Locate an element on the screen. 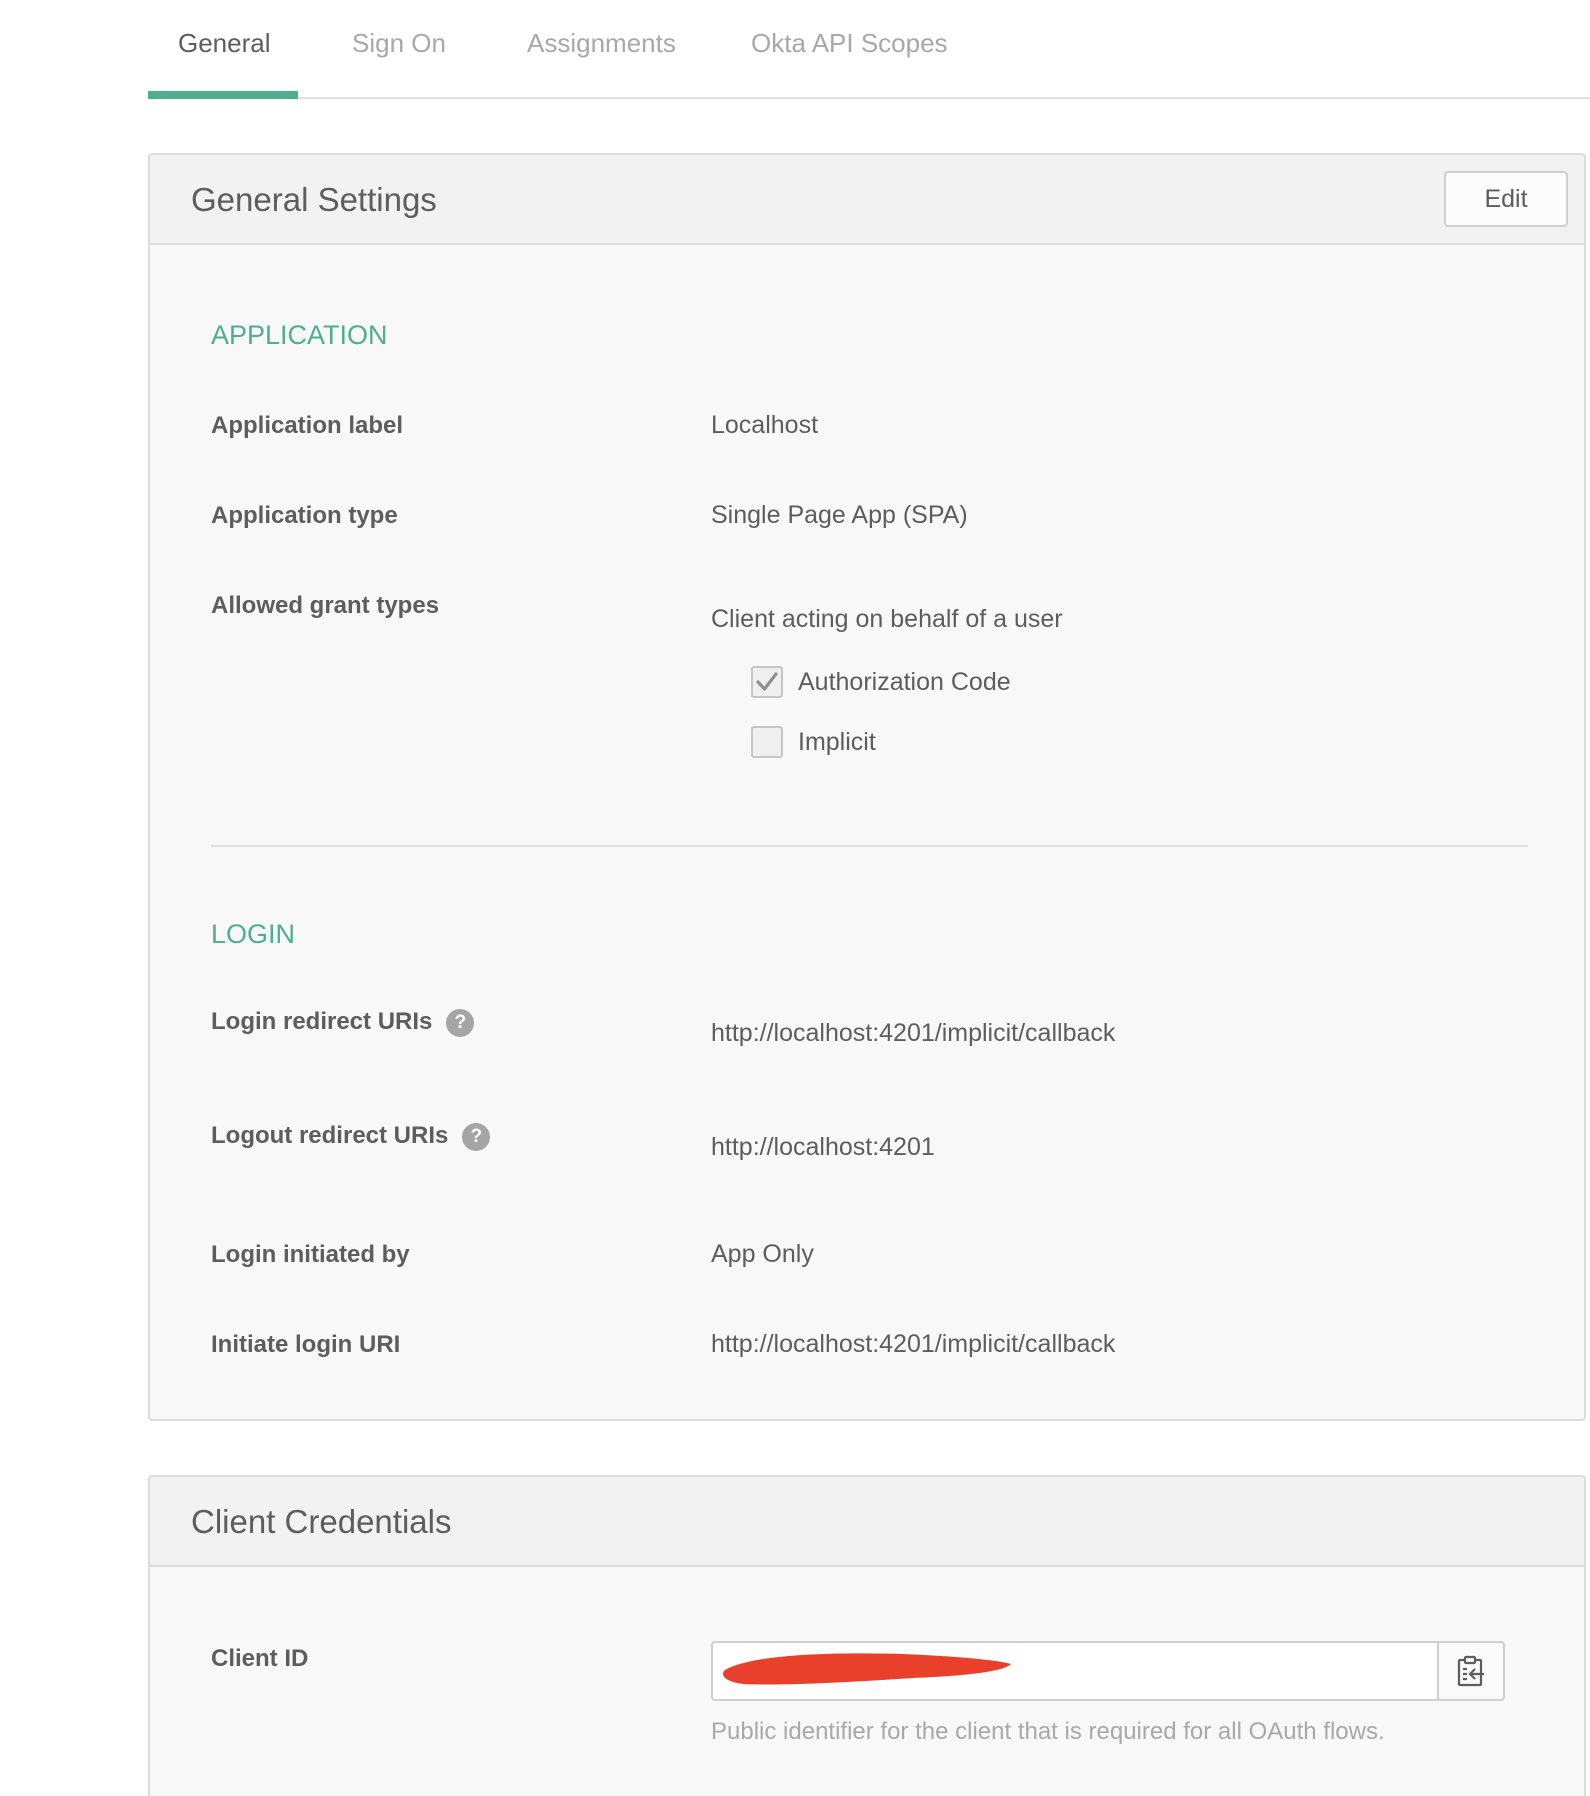 The height and width of the screenshot is (1796, 1590). general-settings-header: General Settings Edit is located at coordinates (867, 200).